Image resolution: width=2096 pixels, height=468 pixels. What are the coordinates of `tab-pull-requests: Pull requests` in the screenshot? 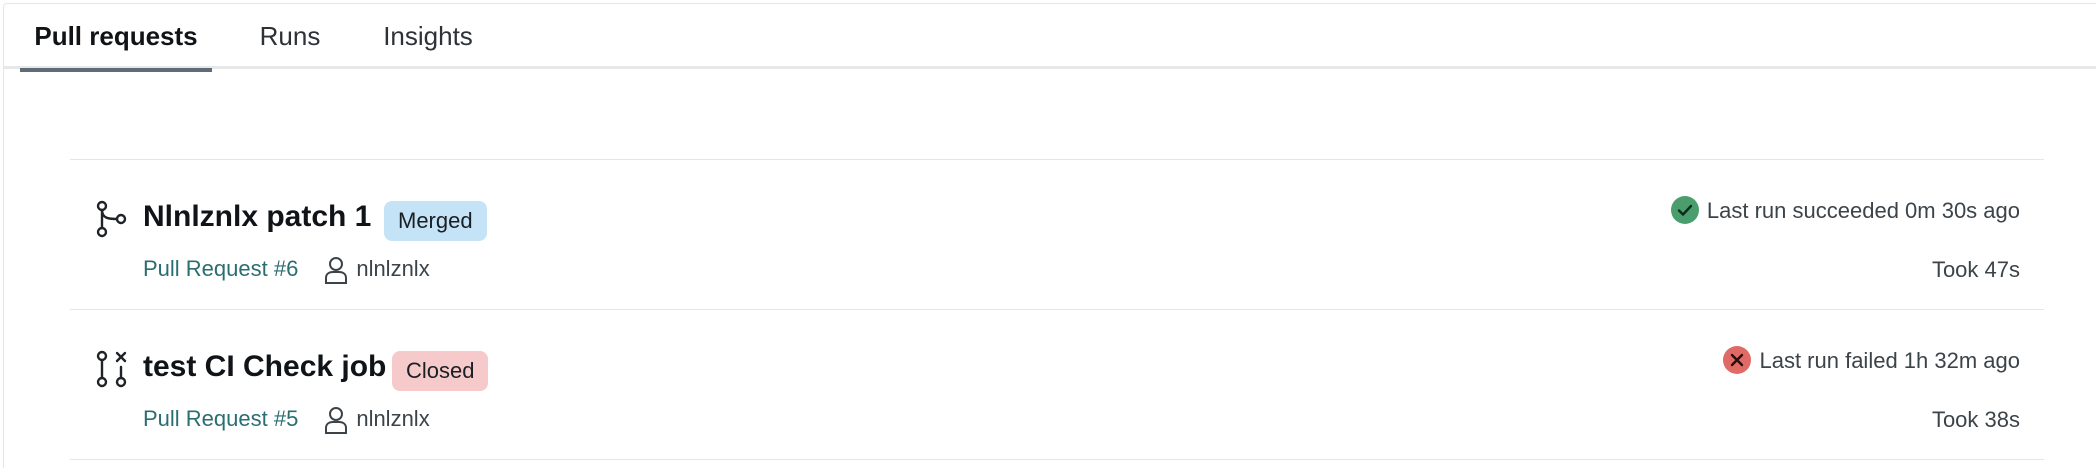 It's located at (116, 38).